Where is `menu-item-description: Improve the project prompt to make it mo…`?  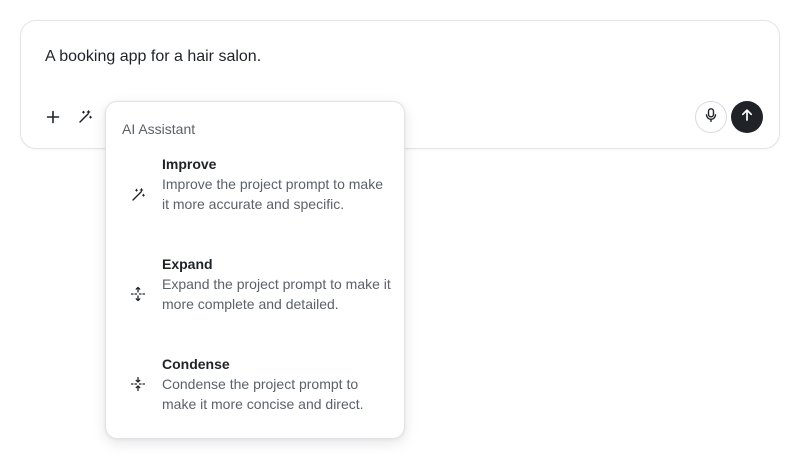 menu-item-description: Improve the project prompt to make it mo… is located at coordinates (272, 194).